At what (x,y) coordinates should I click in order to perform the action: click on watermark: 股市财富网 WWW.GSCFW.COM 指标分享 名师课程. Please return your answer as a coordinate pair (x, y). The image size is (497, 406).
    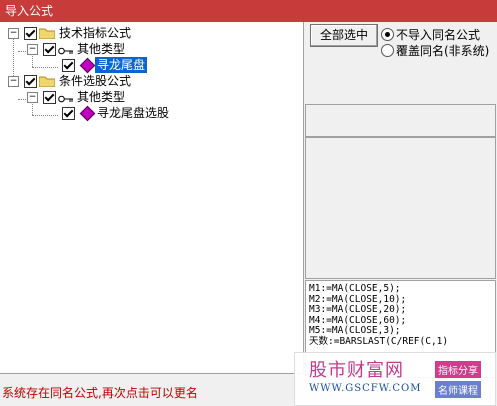
    Looking at the image, I should click on (395, 379).